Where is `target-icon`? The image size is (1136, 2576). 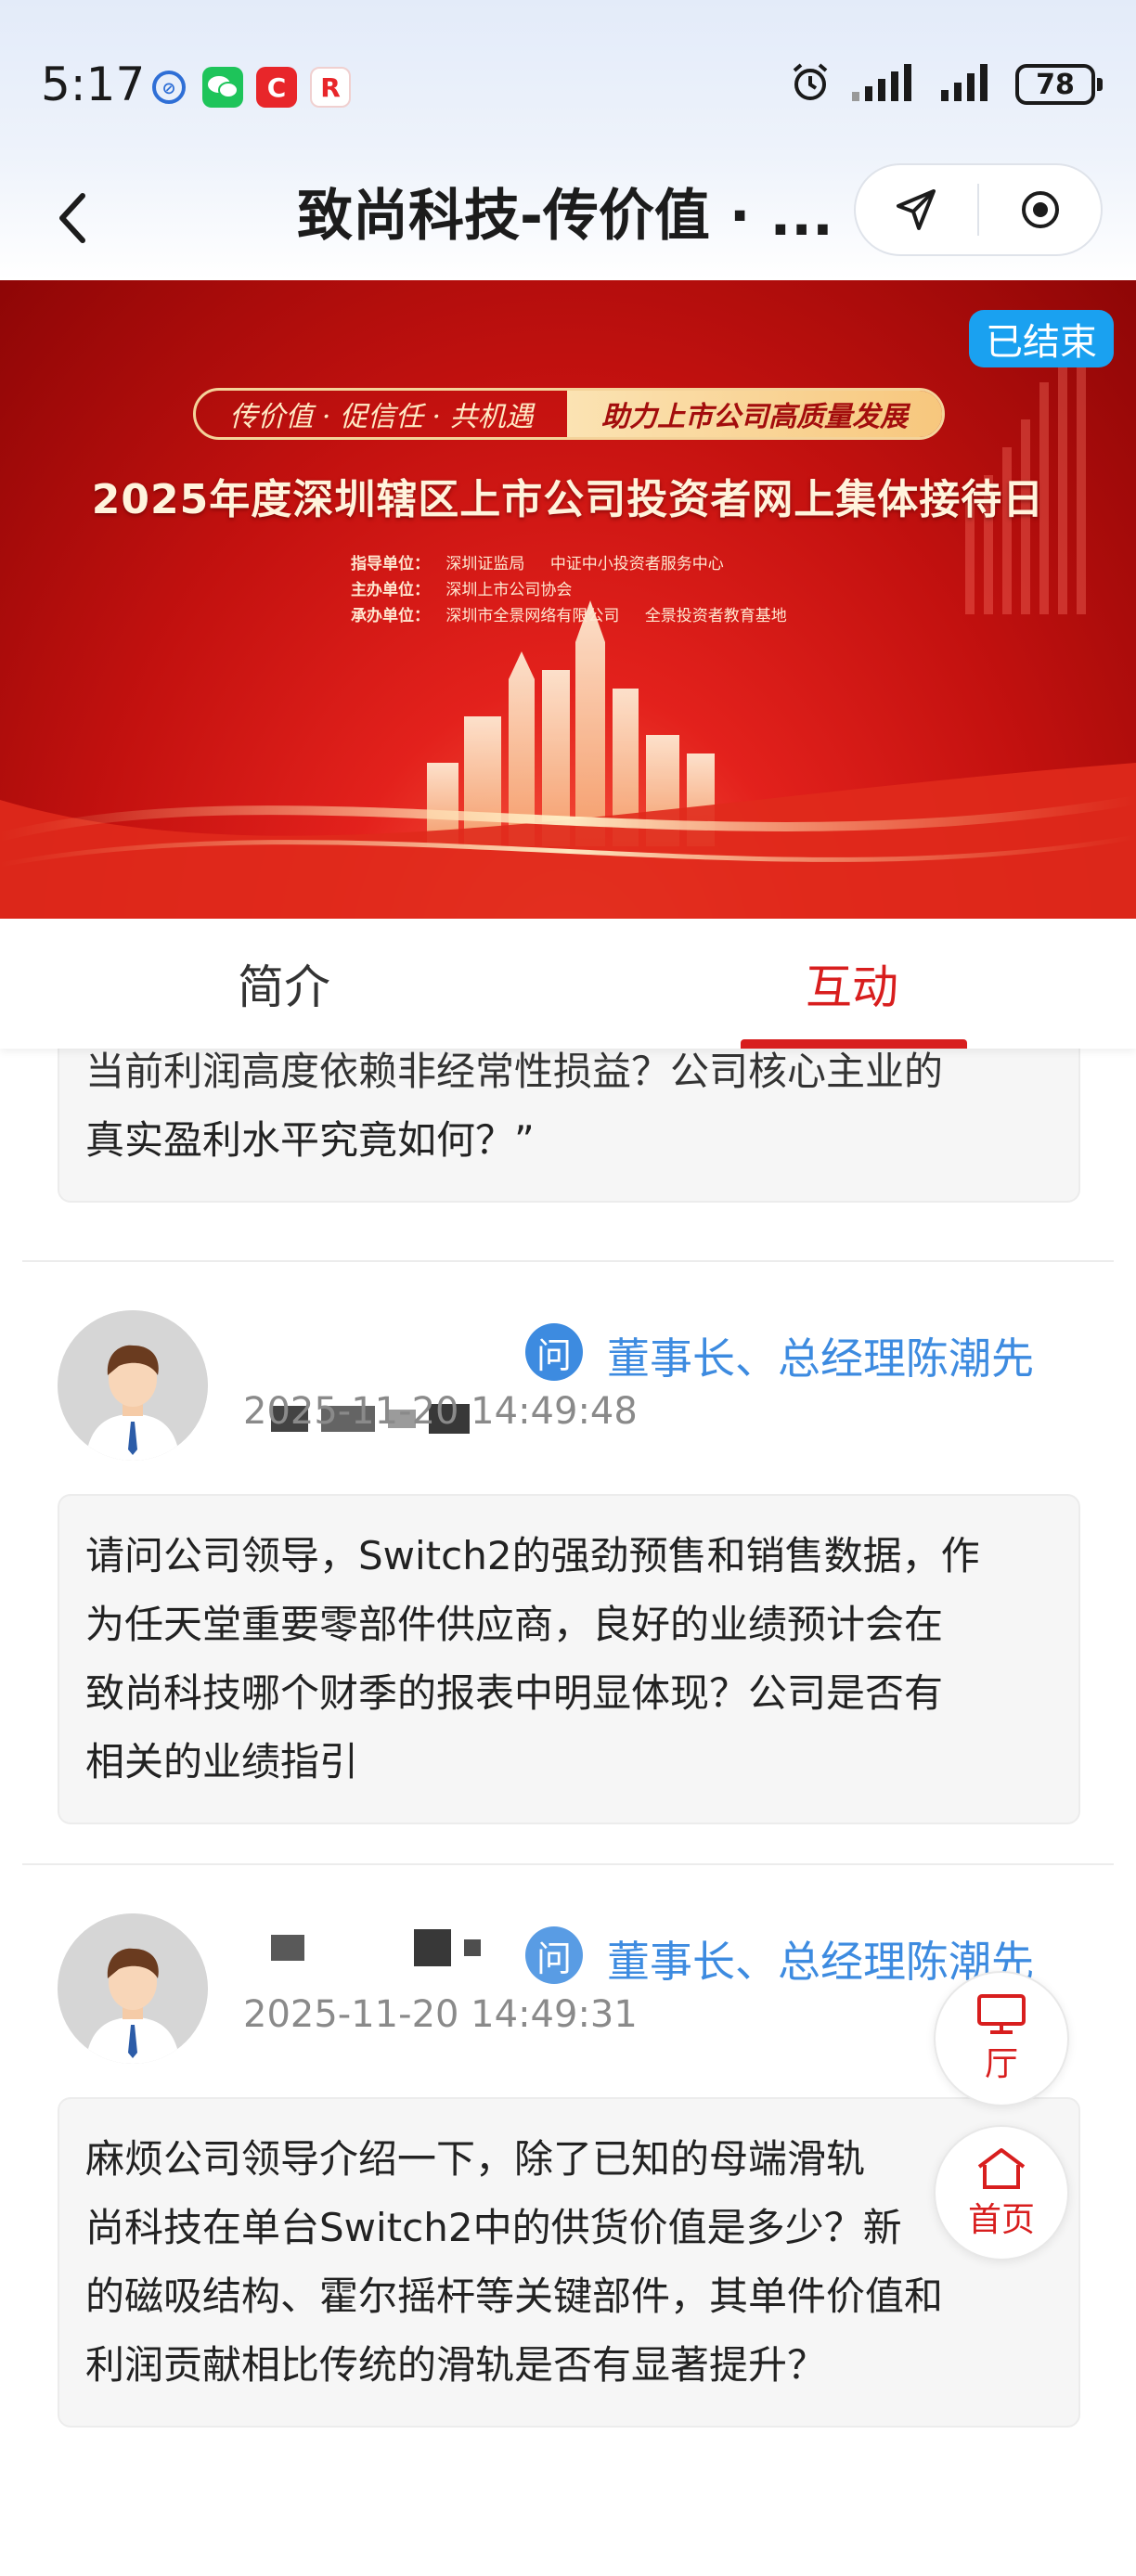
target-icon is located at coordinates (1040, 209).